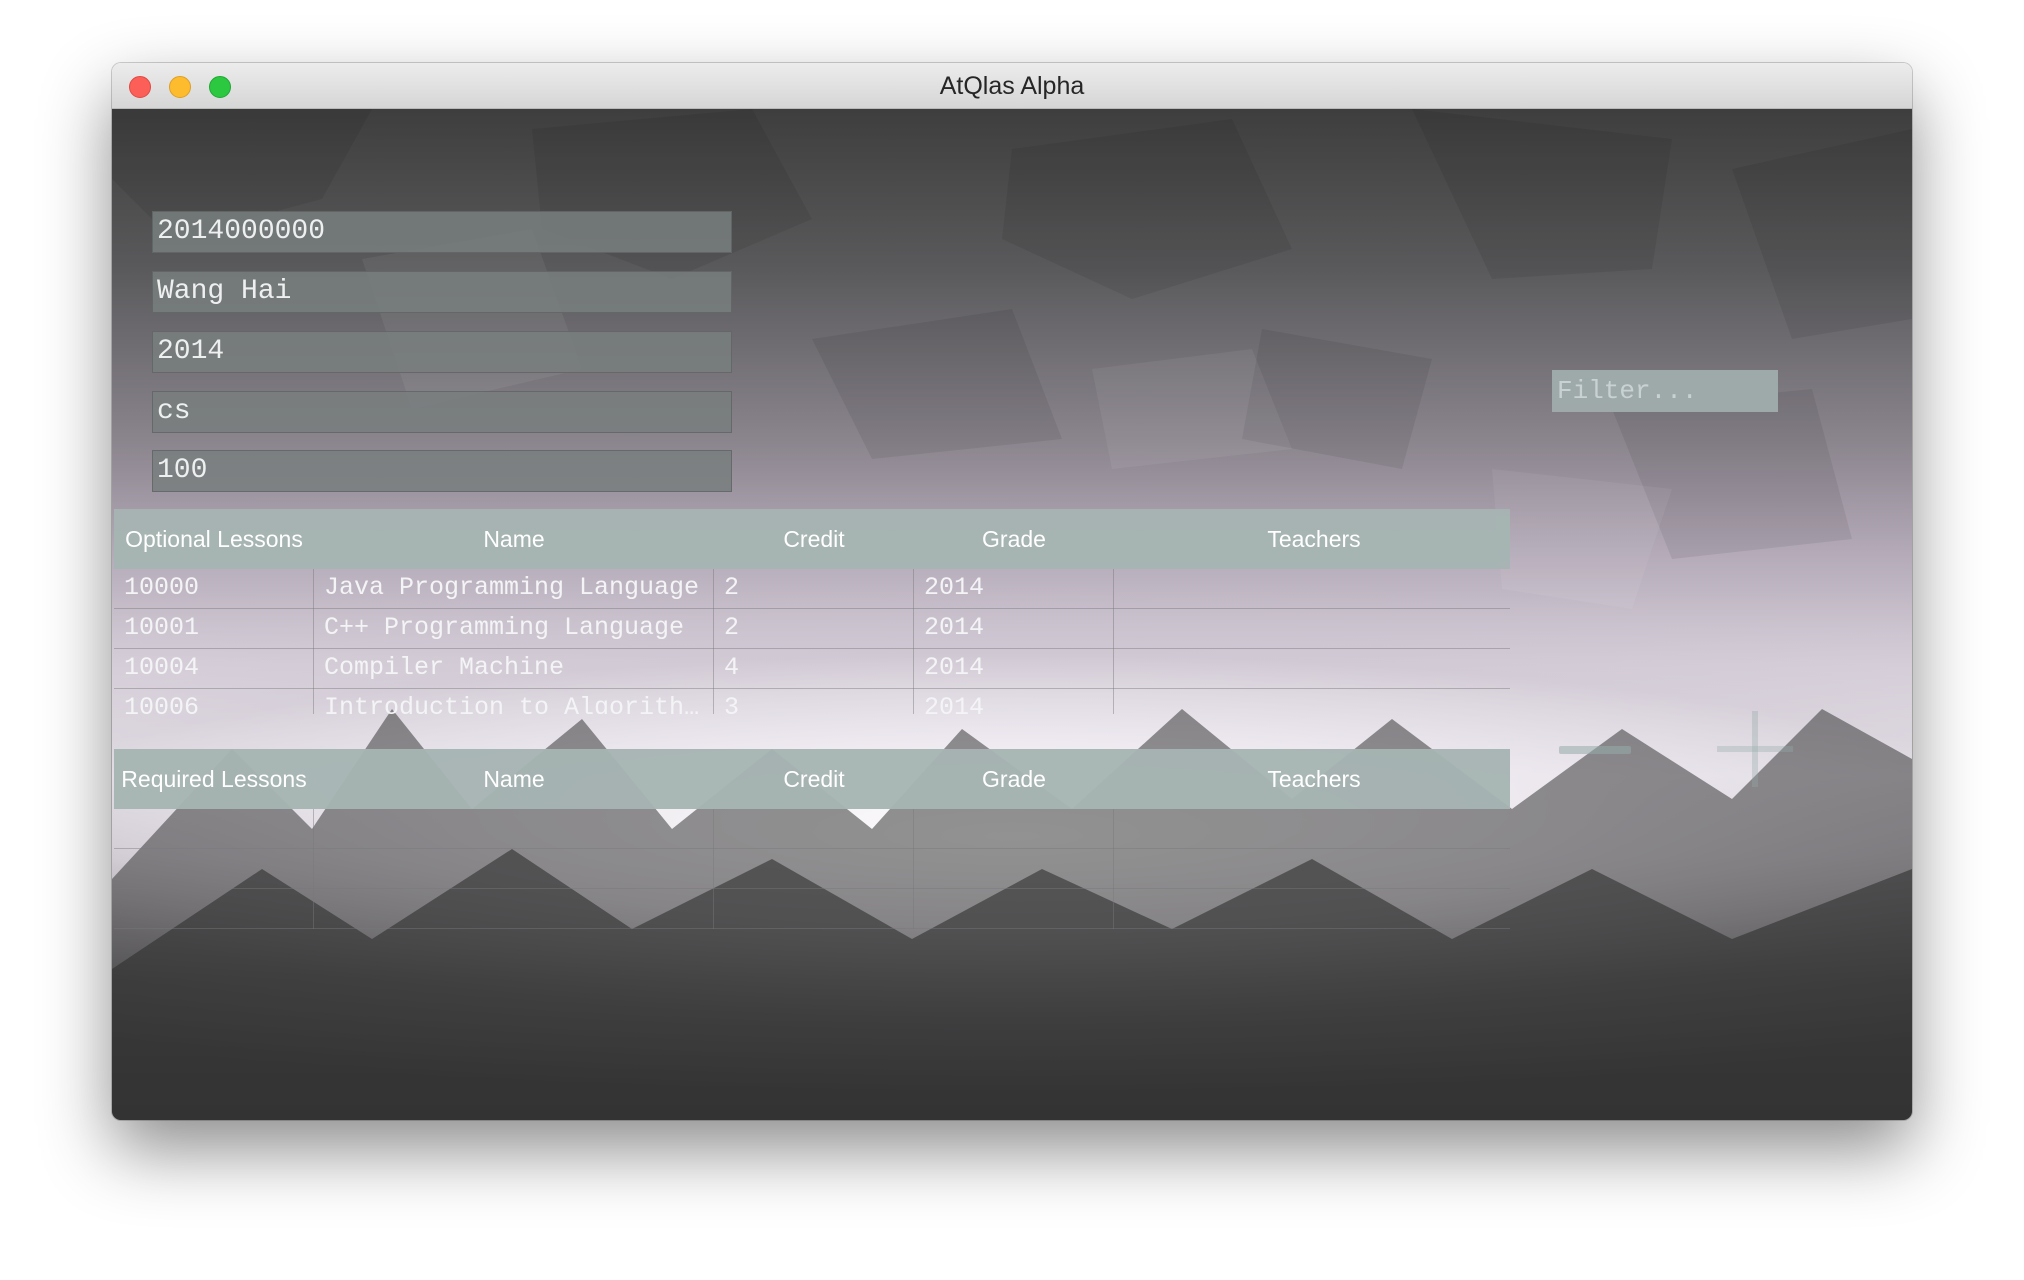 This screenshot has width=2024, height=1280. Describe the element at coordinates (514, 669) in the screenshot. I see `lesson-name-cell: Compiler Machine` at that location.